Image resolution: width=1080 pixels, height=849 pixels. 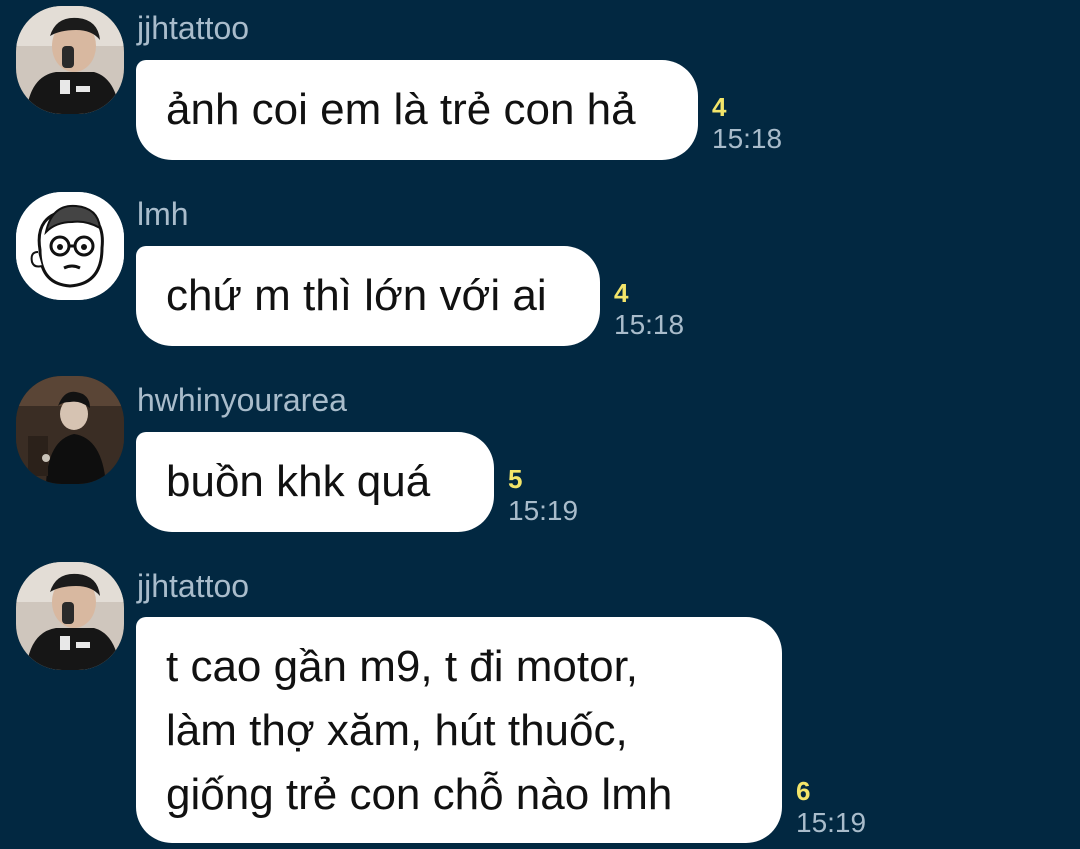 I want to click on message-bubble: ảnh coi em là trẻ con hả, so click(x=417, y=110).